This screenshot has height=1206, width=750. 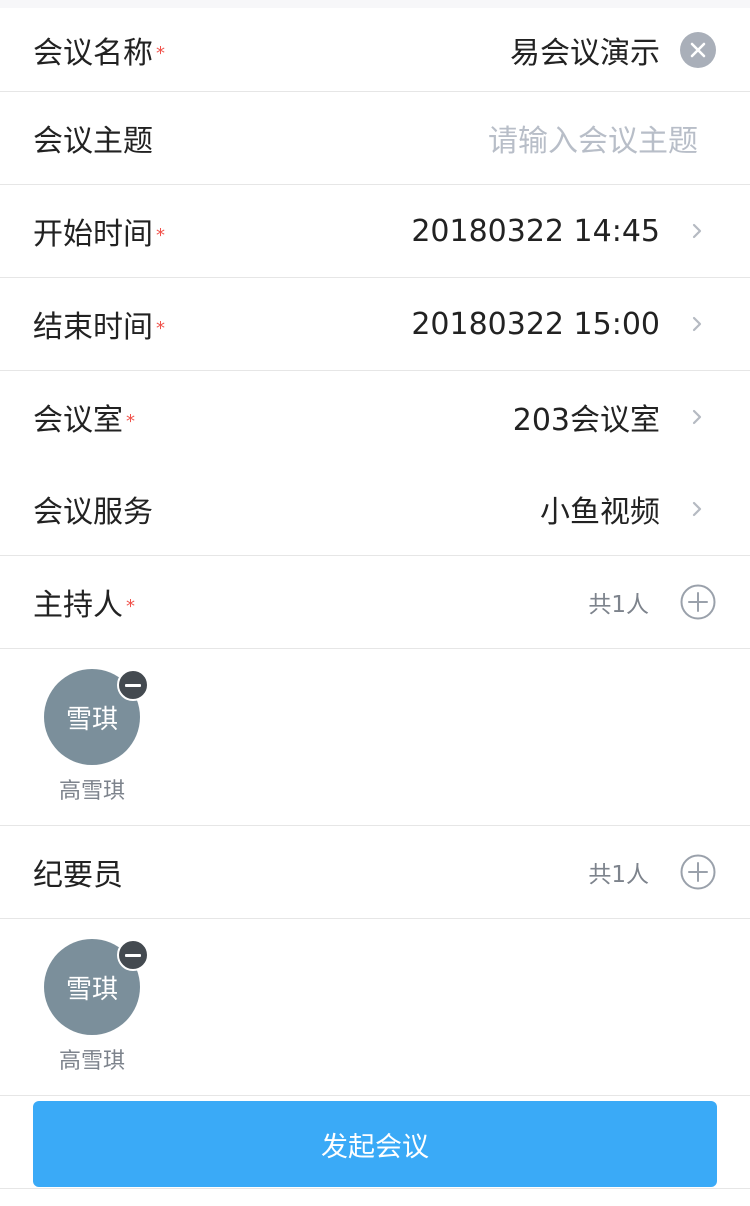 What do you see at coordinates (618, 875) in the screenshot?
I see `recorder-count: 共1人` at bounding box center [618, 875].